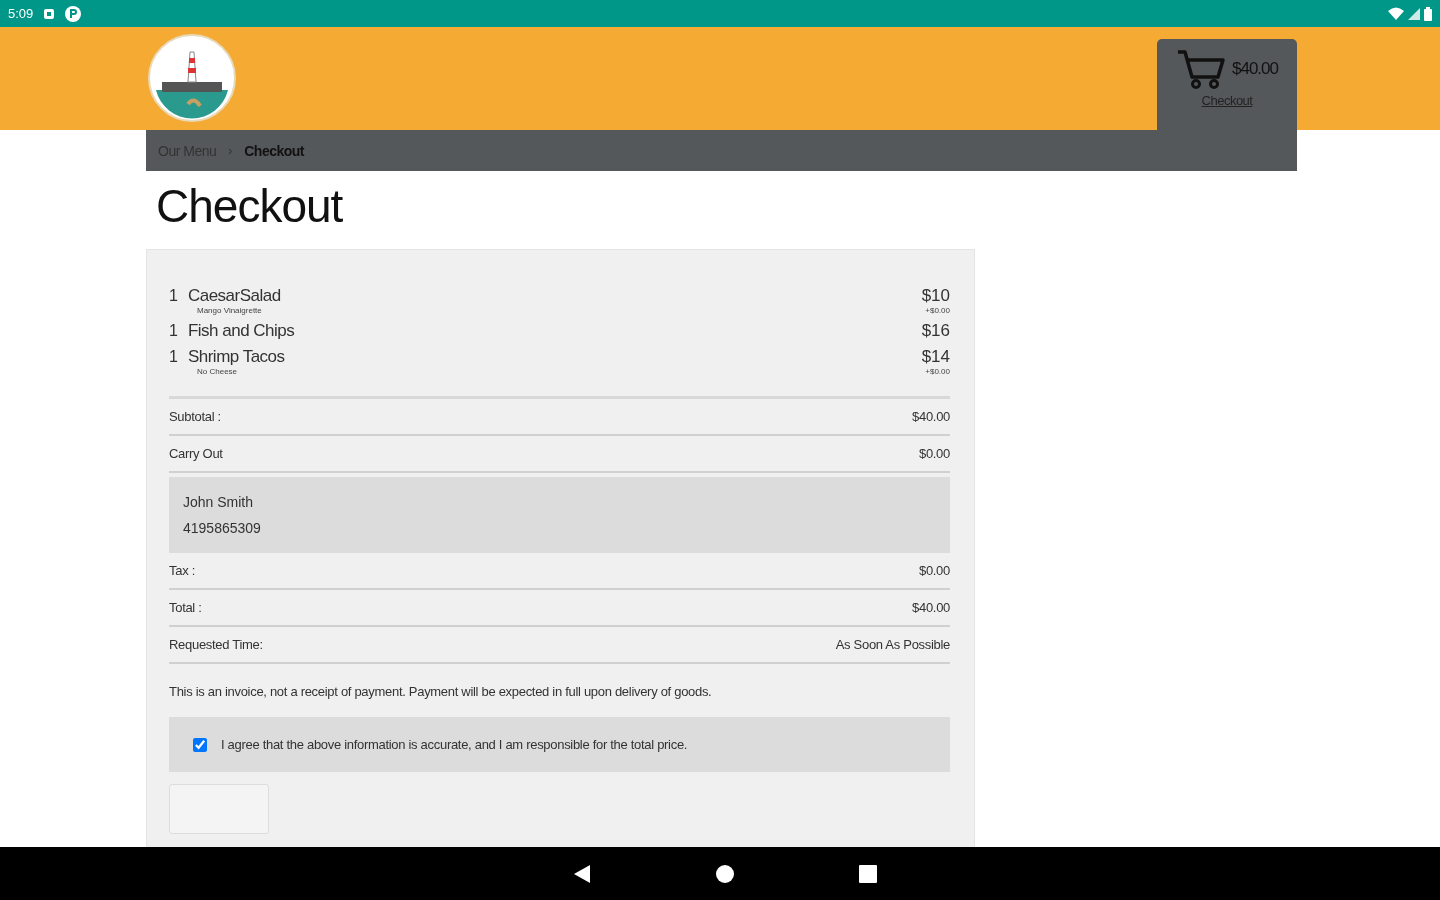  I want to click on summary-label: Tax :, so click(182, 570).